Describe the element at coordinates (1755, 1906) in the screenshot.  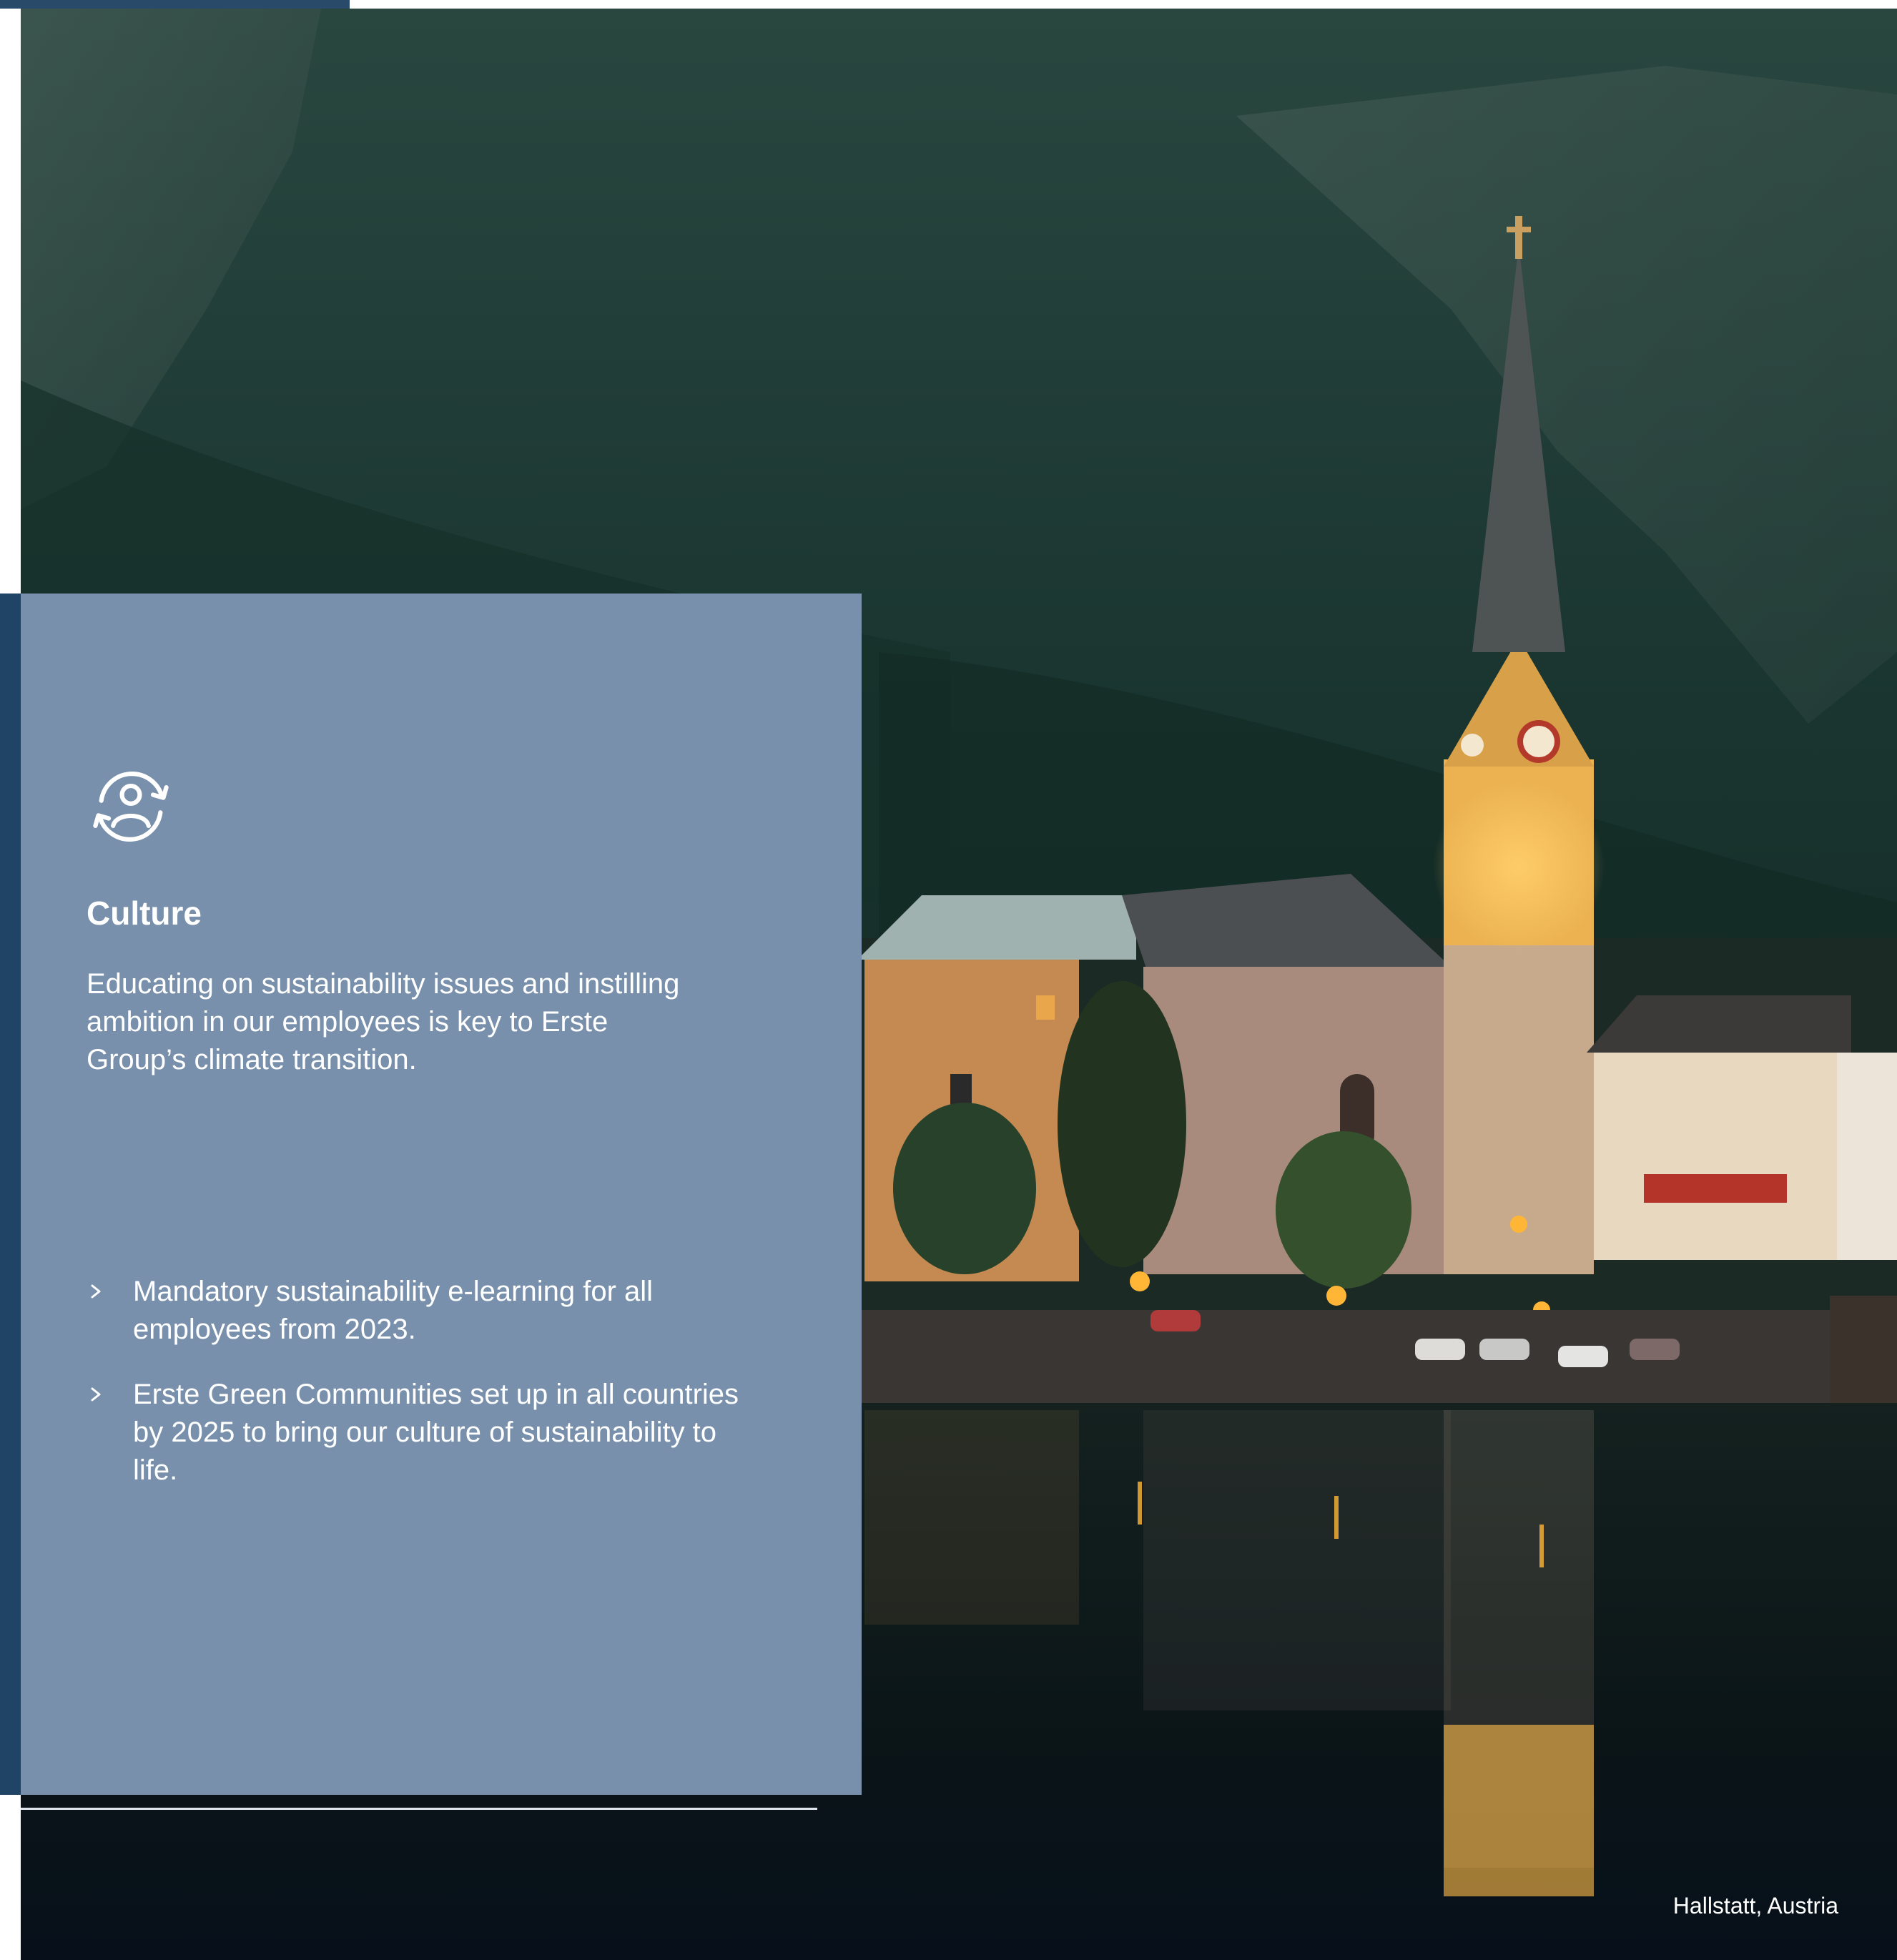
I see `photo-caption: Hallstatt, Austria` at that location.